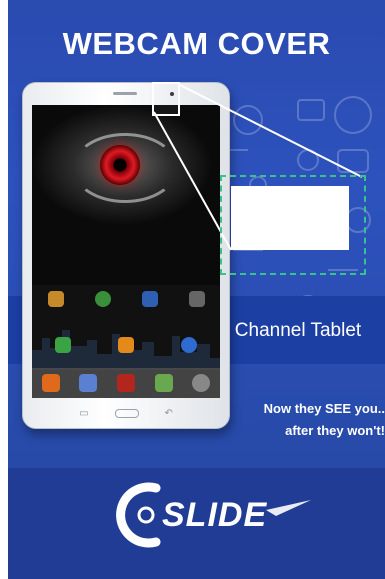  Describe the element at coordinates (120, 165) in the screenshot. I see `red-iris` at that location.